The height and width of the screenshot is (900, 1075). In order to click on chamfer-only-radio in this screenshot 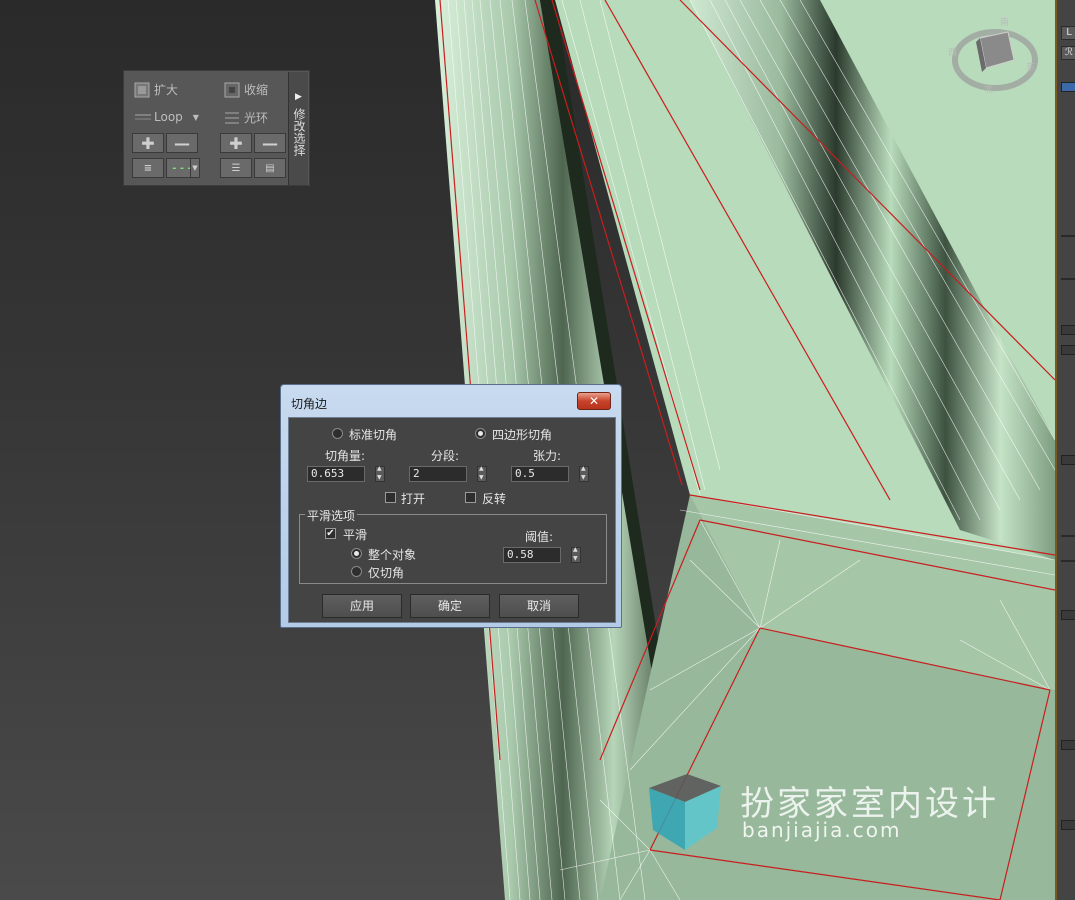, I will do `click(356, 571)`.